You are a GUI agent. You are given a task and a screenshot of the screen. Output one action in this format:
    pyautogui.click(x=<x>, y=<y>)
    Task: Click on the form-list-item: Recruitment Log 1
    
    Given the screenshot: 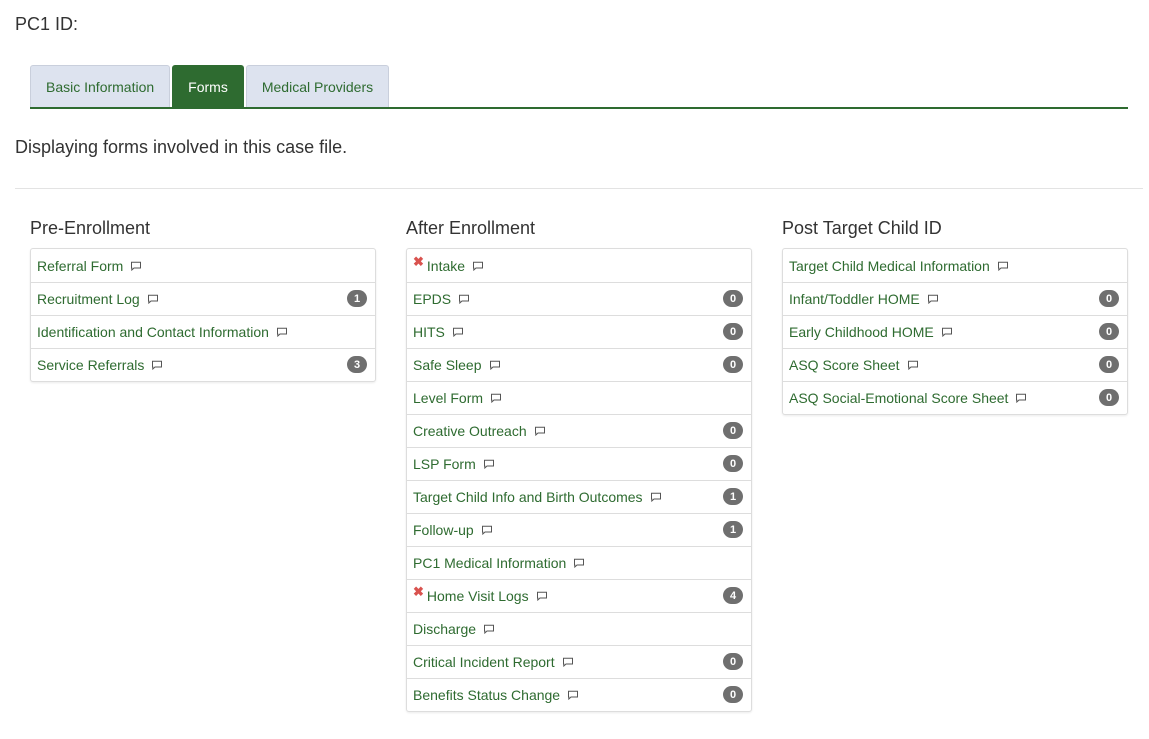 What is the action you would take?
    pyautogui.click(x=203, y=298)
    